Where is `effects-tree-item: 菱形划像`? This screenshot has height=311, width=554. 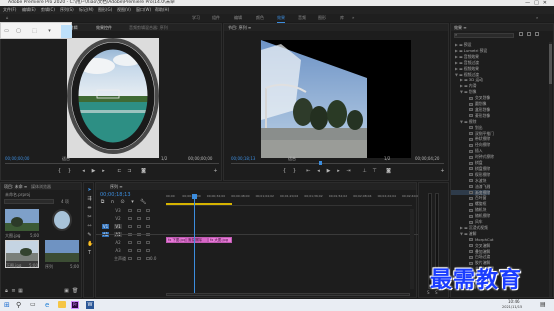
effects-tree-item: 菱形划像 is located at coordinates (470, 115).